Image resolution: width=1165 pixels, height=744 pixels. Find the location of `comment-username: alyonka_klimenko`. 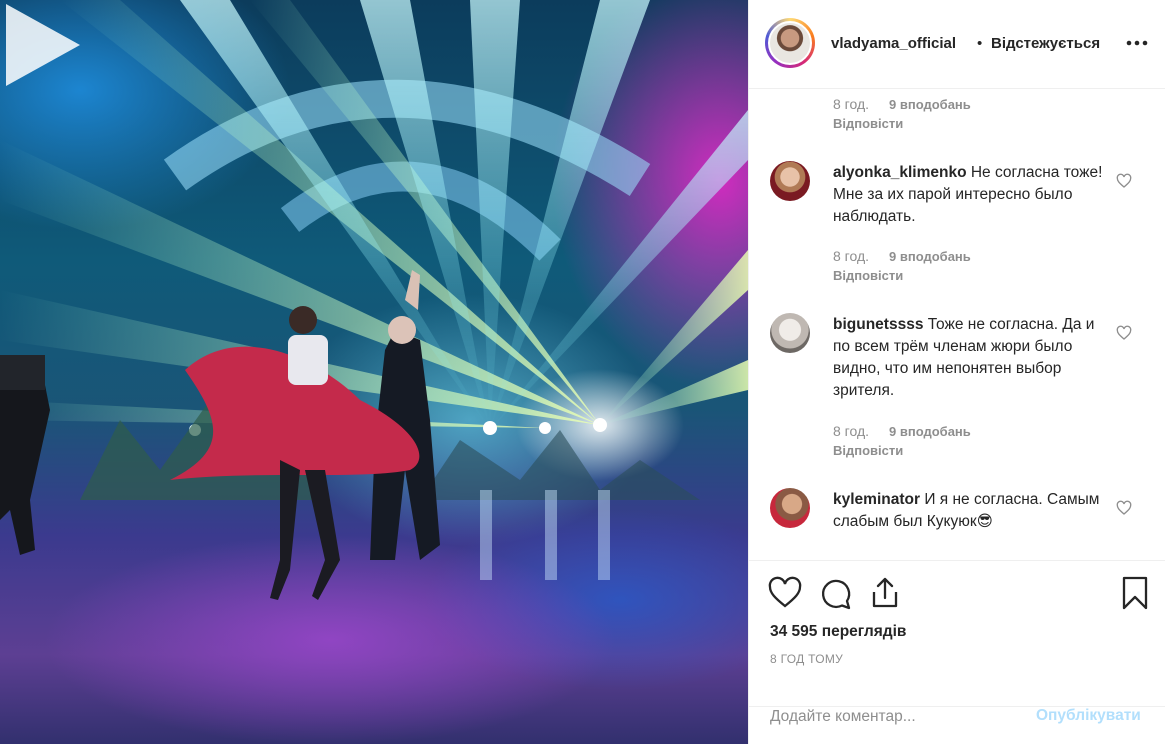

comment-username: alyonka_klimenko is located at coordinates (900, 172).